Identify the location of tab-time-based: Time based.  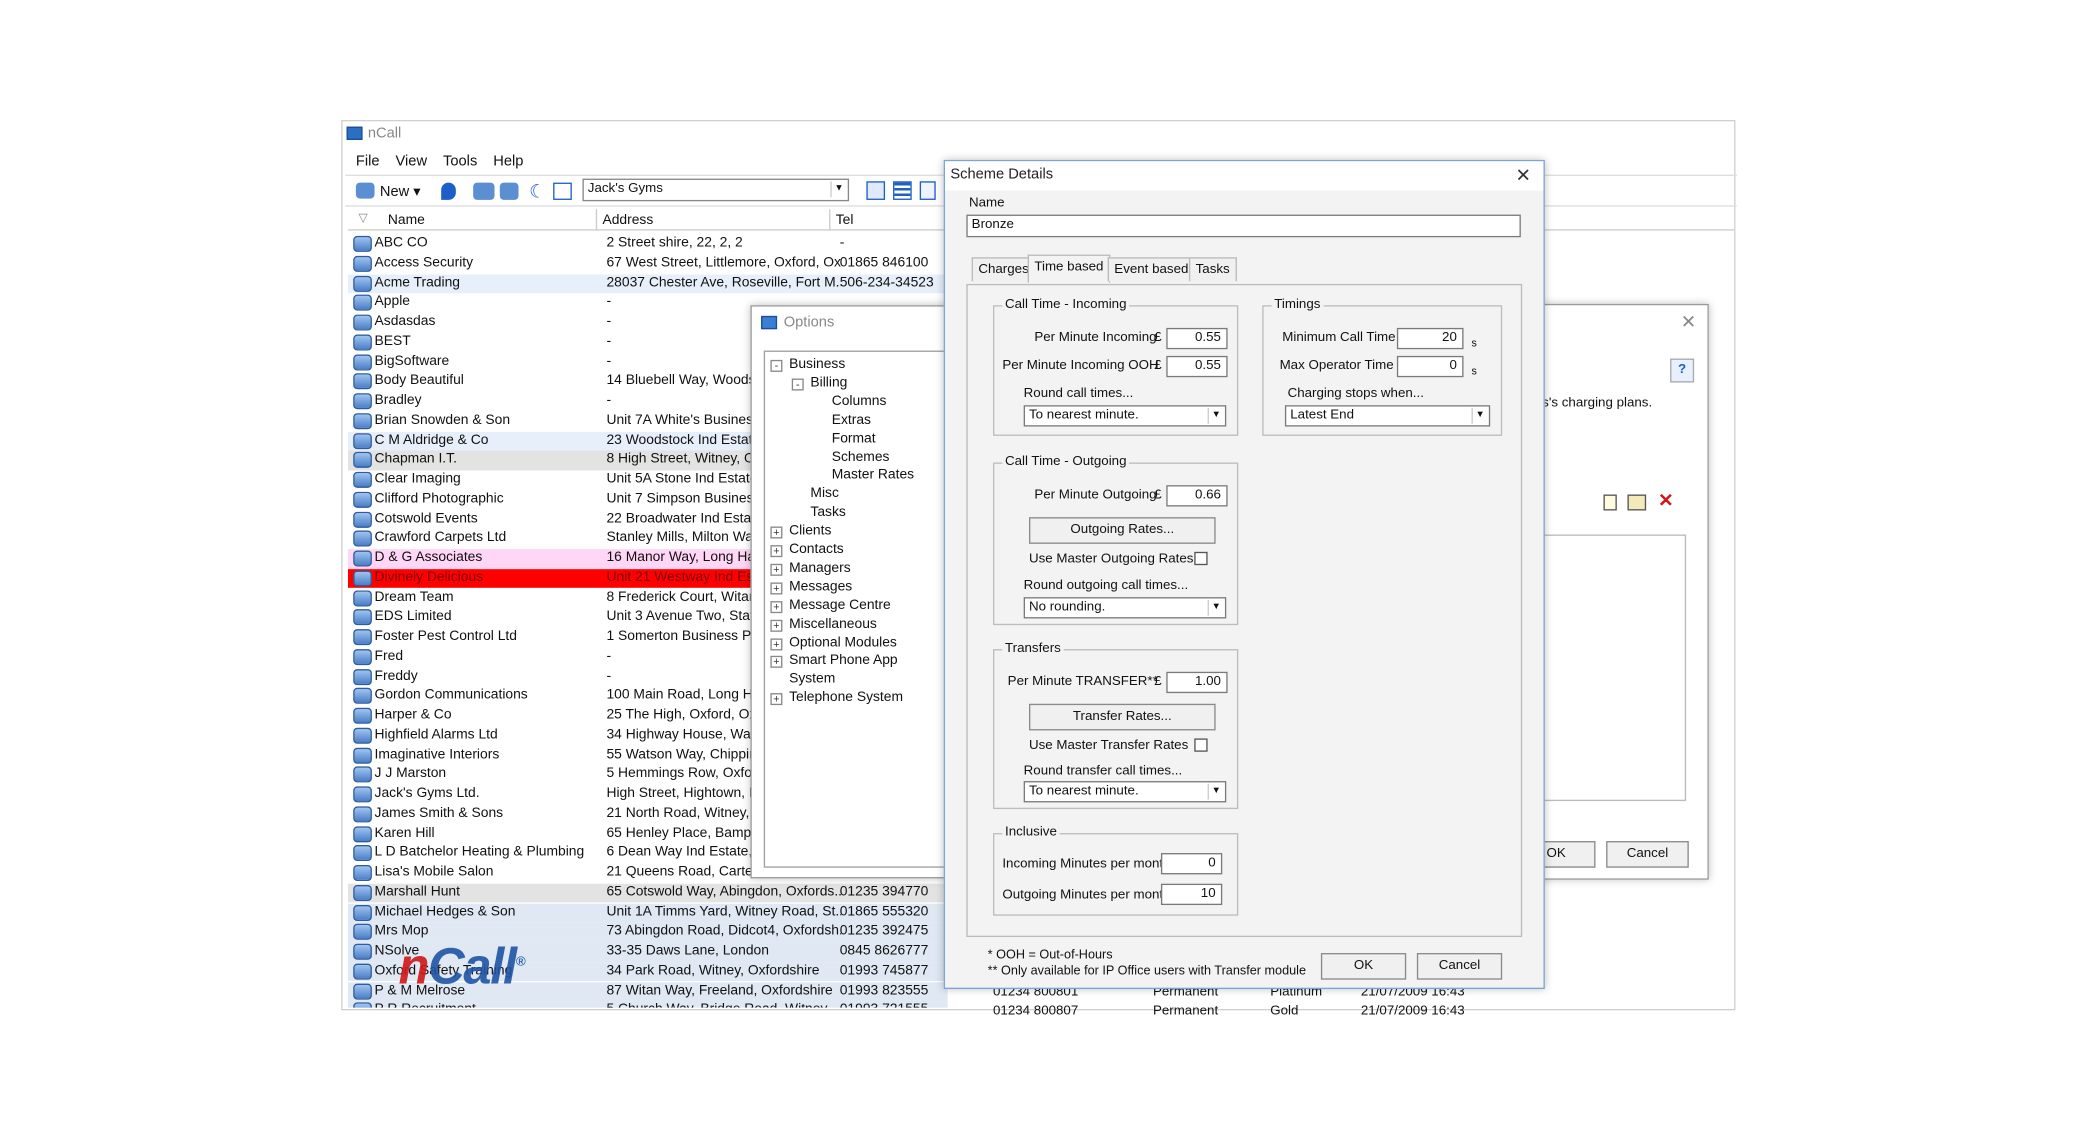
(1069, 268).